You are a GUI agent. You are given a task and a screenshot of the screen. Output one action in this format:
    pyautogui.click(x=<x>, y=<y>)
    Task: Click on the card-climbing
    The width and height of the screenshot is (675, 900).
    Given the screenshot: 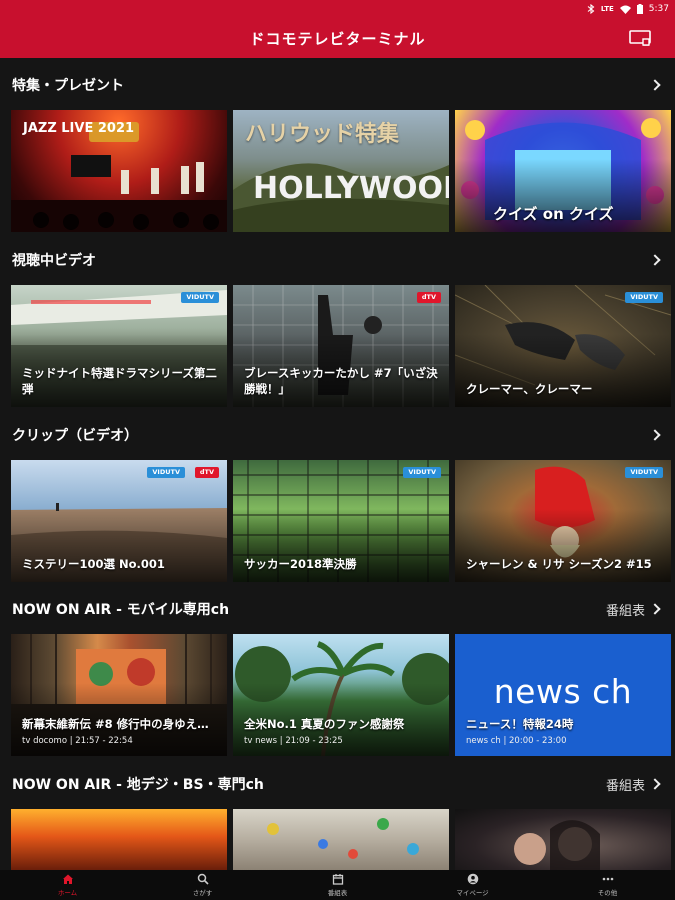 What is the action you would take?
    pyautogui.click(x=341, y=839)
    